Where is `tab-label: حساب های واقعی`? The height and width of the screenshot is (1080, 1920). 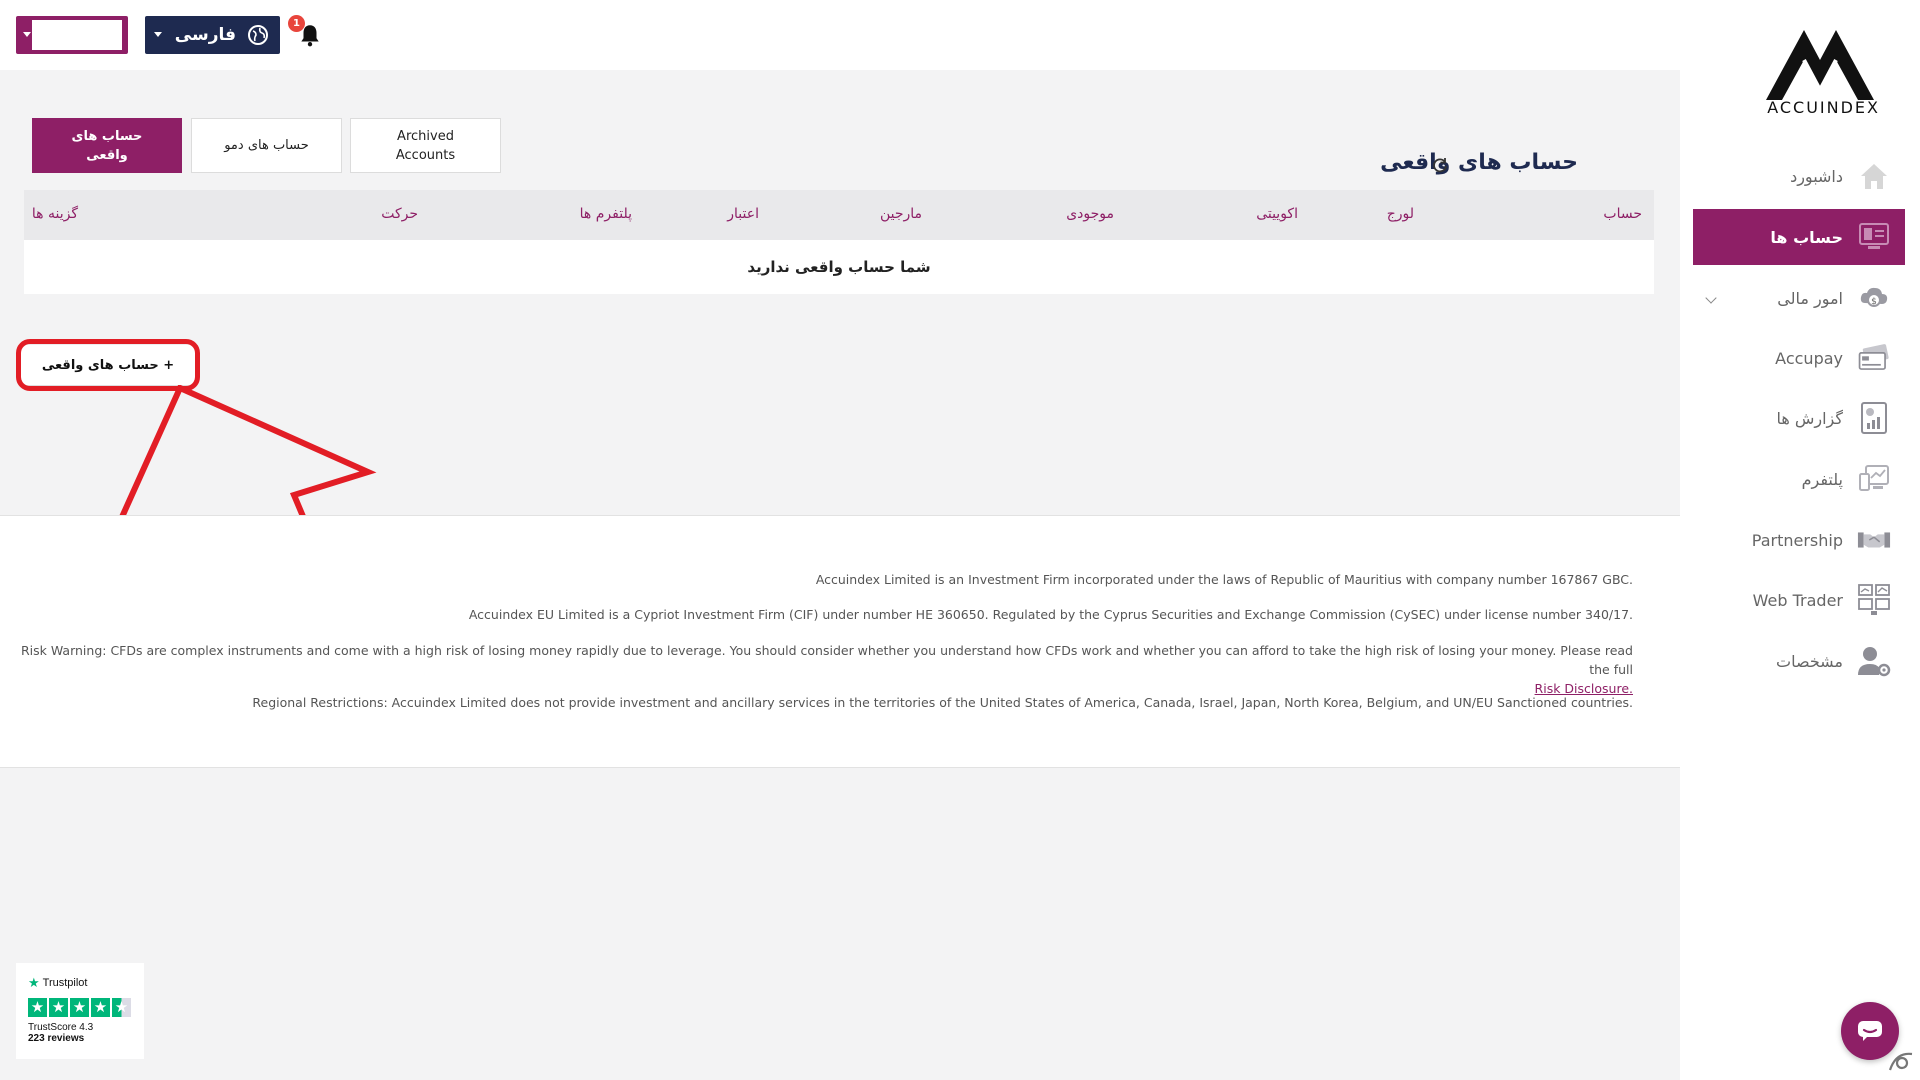
tab-label: حساب های واقعی is located at coordinates (107, 145).